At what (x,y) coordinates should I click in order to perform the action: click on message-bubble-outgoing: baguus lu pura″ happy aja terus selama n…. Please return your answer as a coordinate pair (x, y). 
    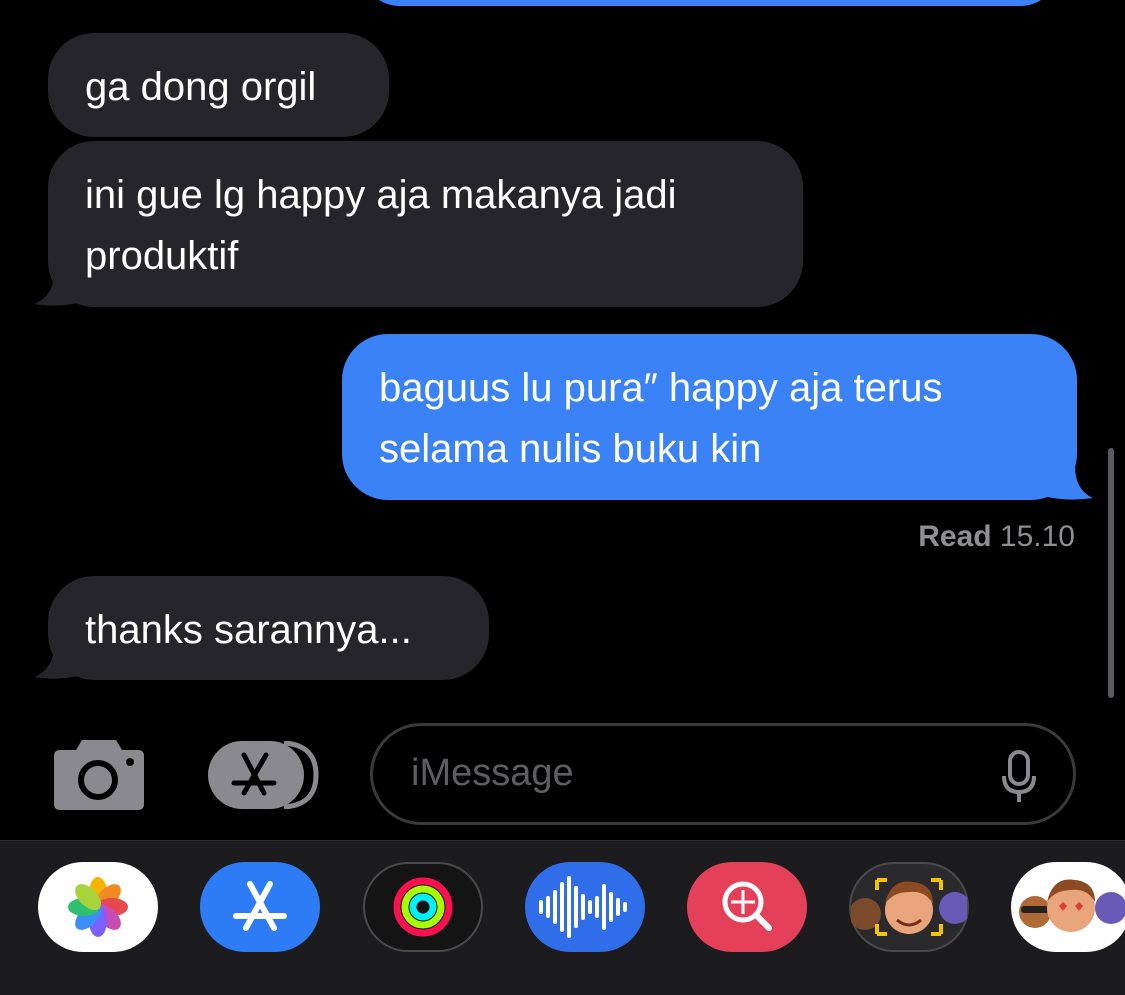
    Looking at the image, I should click on (709, 417).